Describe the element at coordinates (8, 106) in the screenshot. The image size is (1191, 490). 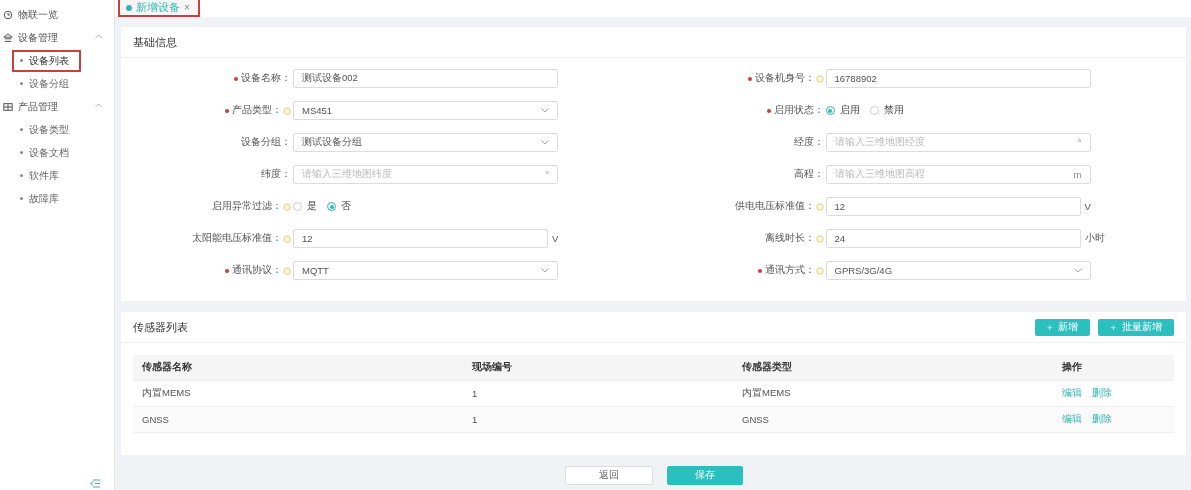
I see `grid-icon` at that location.